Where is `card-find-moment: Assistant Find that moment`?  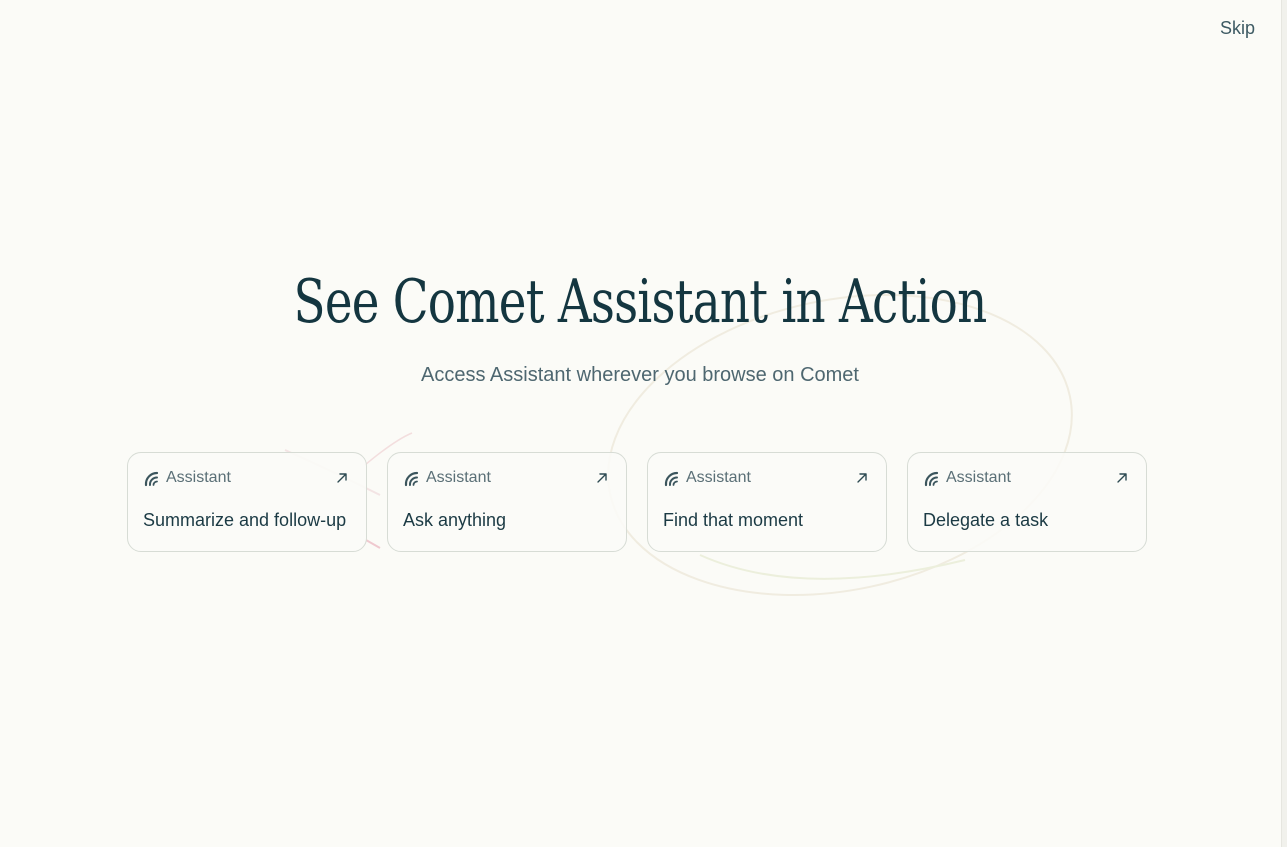 card-find-moment: Assistant Find that moment is located at coordinates (767, 502).